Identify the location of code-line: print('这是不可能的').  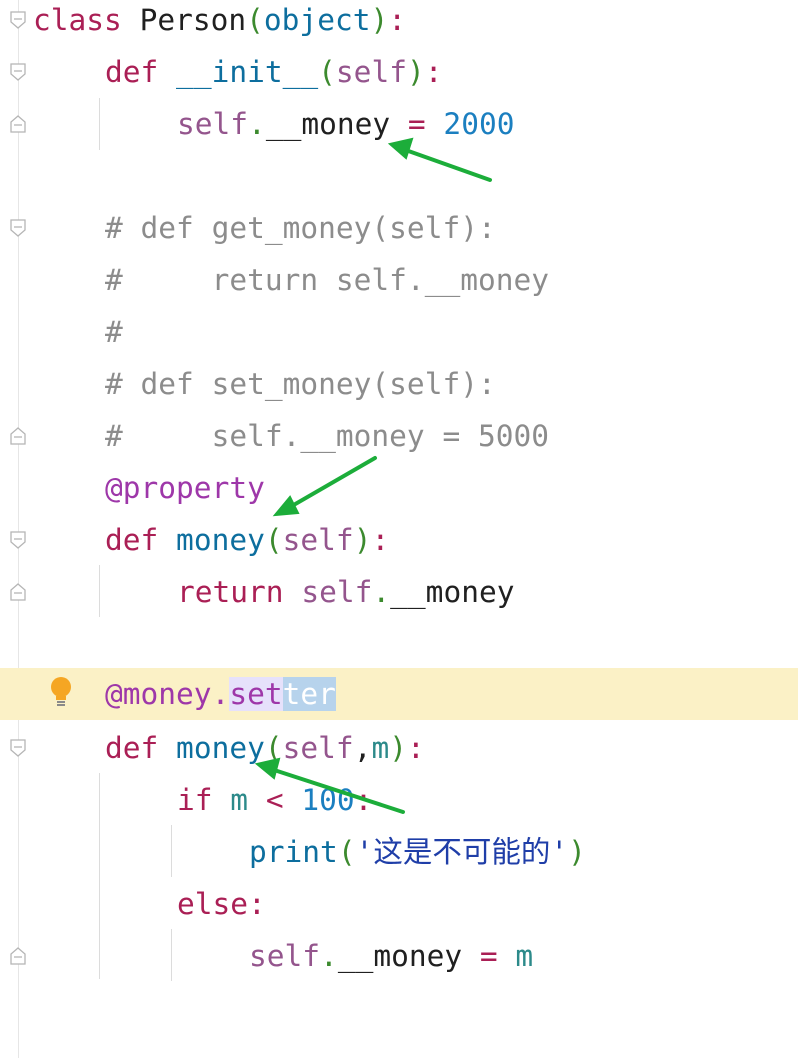
(399, 858).